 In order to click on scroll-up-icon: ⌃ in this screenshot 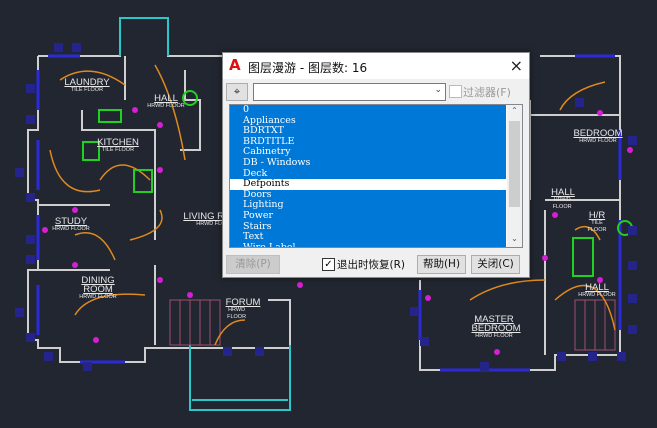, I will do `click(514, 112)`.